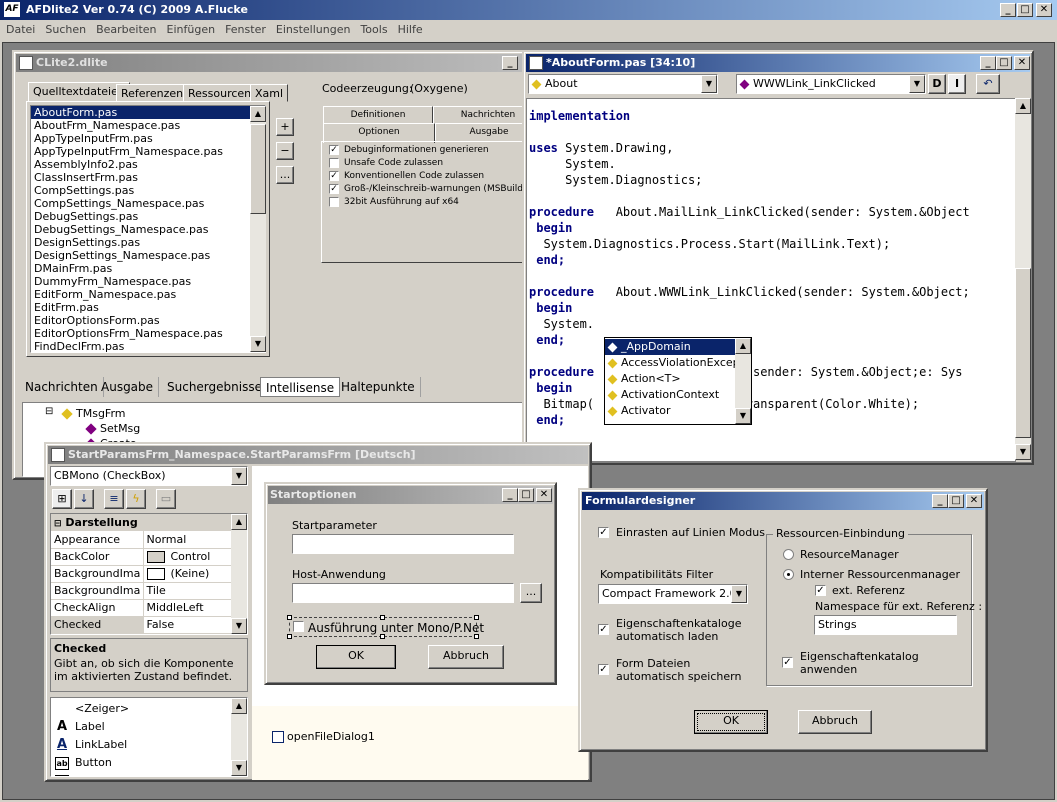  What do you see at coordinates (787, 662) in the screenshot?
I see `apply-catalog-checkbox: ✓` at bounding box center [787, 662].